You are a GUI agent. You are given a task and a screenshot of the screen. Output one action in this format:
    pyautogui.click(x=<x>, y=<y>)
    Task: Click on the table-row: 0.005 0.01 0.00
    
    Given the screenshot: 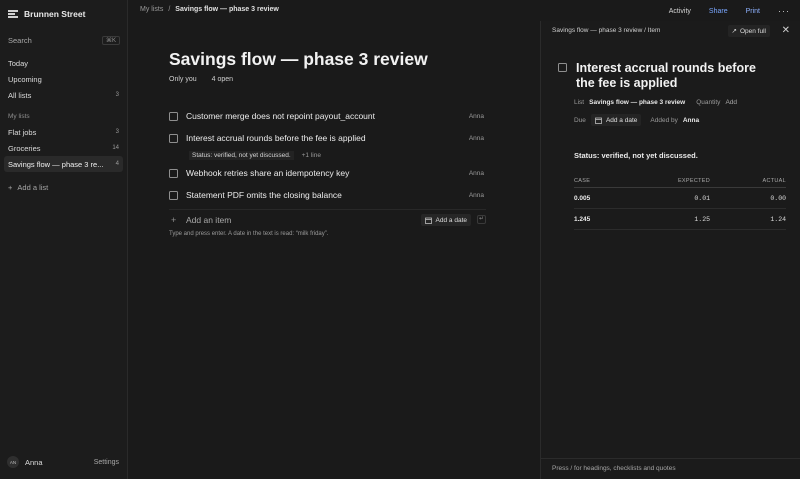 What is the action you would take?
    pyautogui.click(x=680, y=198)
    